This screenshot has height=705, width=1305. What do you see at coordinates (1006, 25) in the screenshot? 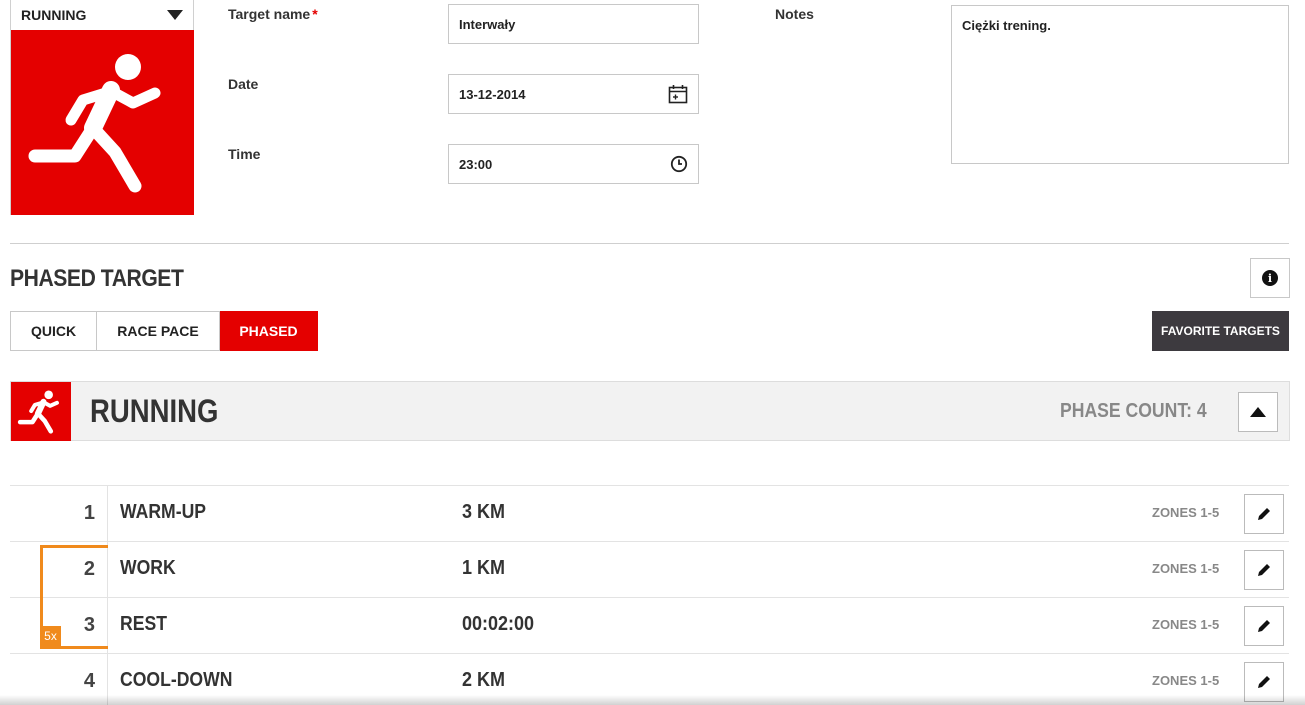
I see `notes-value: Ciężki trening.` at bounding box center [1006, 25].